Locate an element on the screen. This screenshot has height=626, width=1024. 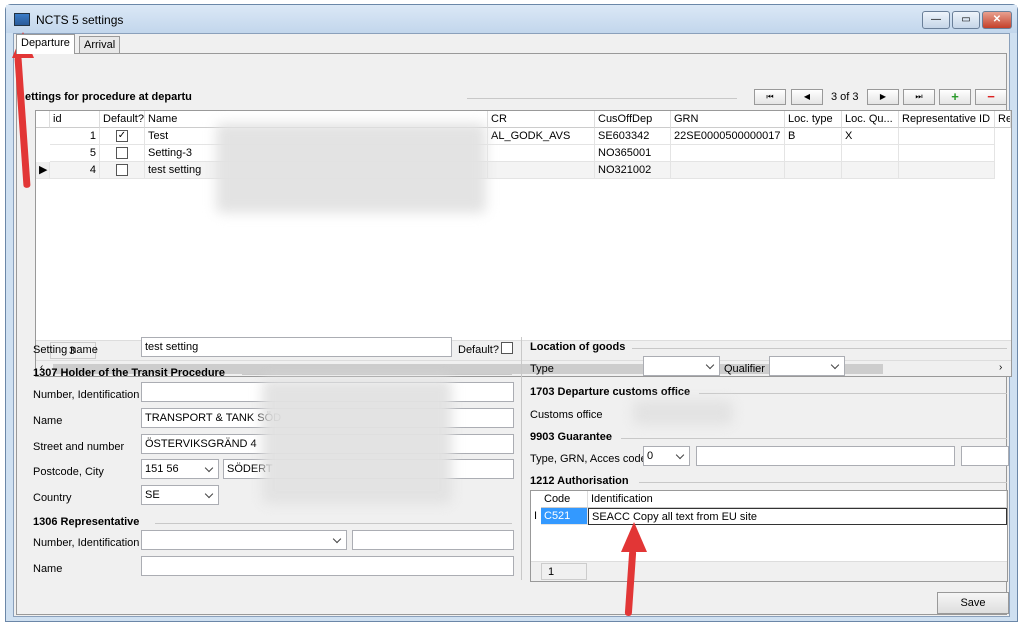
header-loc-type: Loc. type is located at coordinates (813, 119).